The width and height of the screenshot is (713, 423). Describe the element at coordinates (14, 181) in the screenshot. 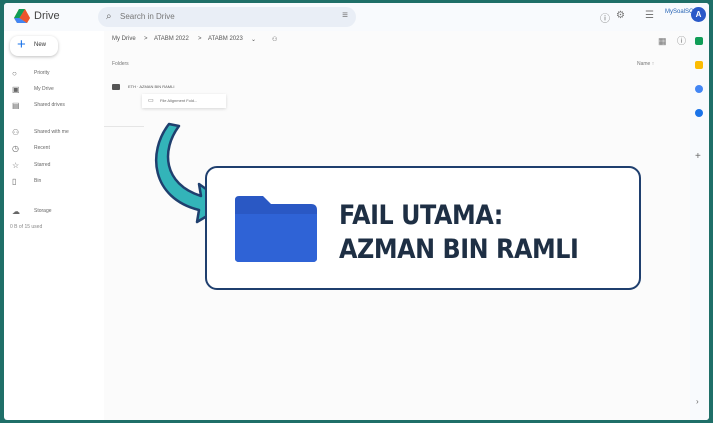

I see `bin-icon: ▯` at that location.